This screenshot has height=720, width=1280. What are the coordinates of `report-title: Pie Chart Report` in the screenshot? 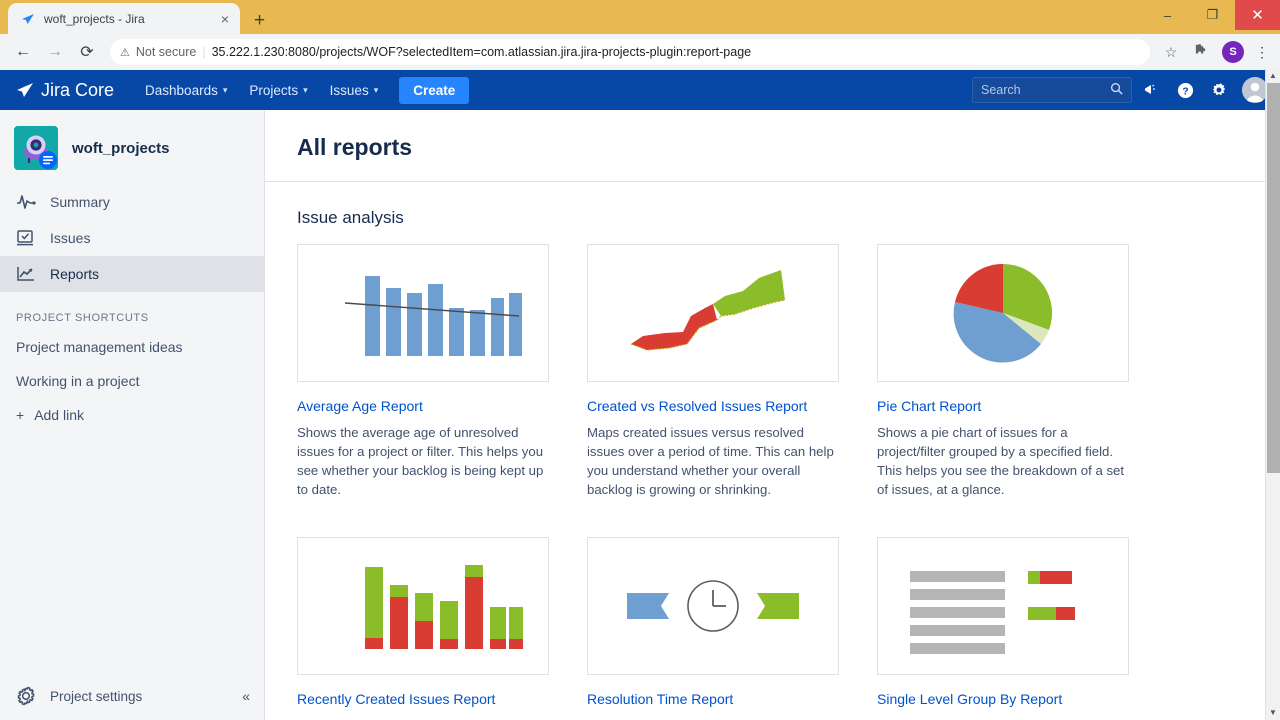 It's located at (1003, 406).